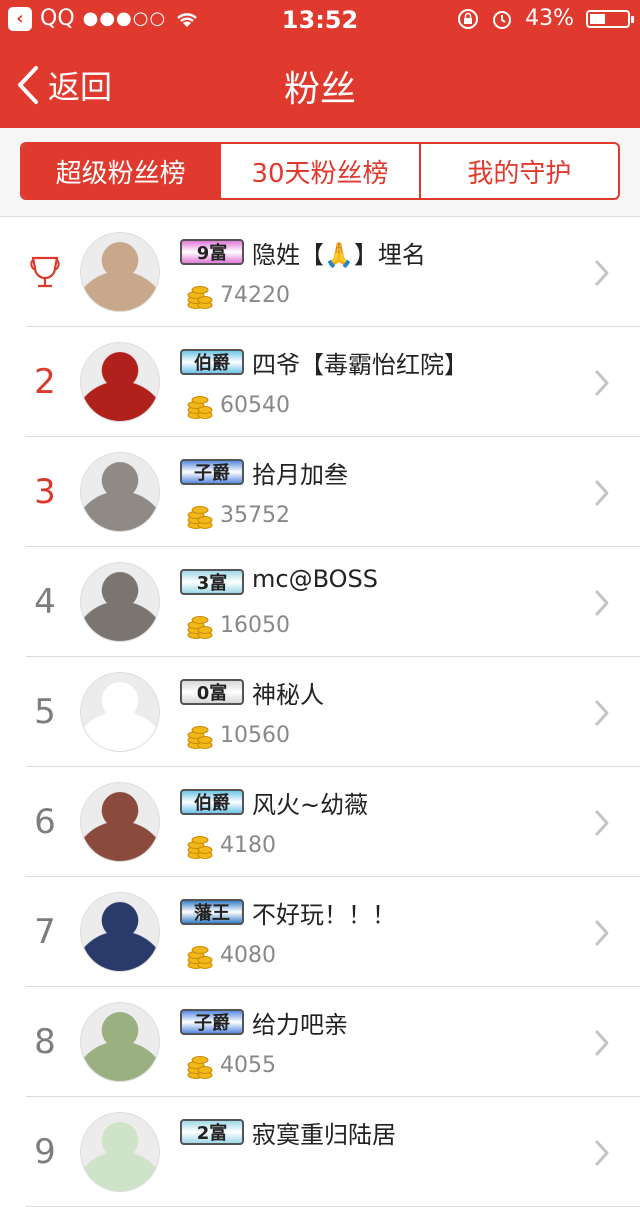 The height and width of the screenshot is (1207, 640). I want to click on fan-row: 2 伯爵 四爷【毒霸怡红院】 60540, so click(320, 382).